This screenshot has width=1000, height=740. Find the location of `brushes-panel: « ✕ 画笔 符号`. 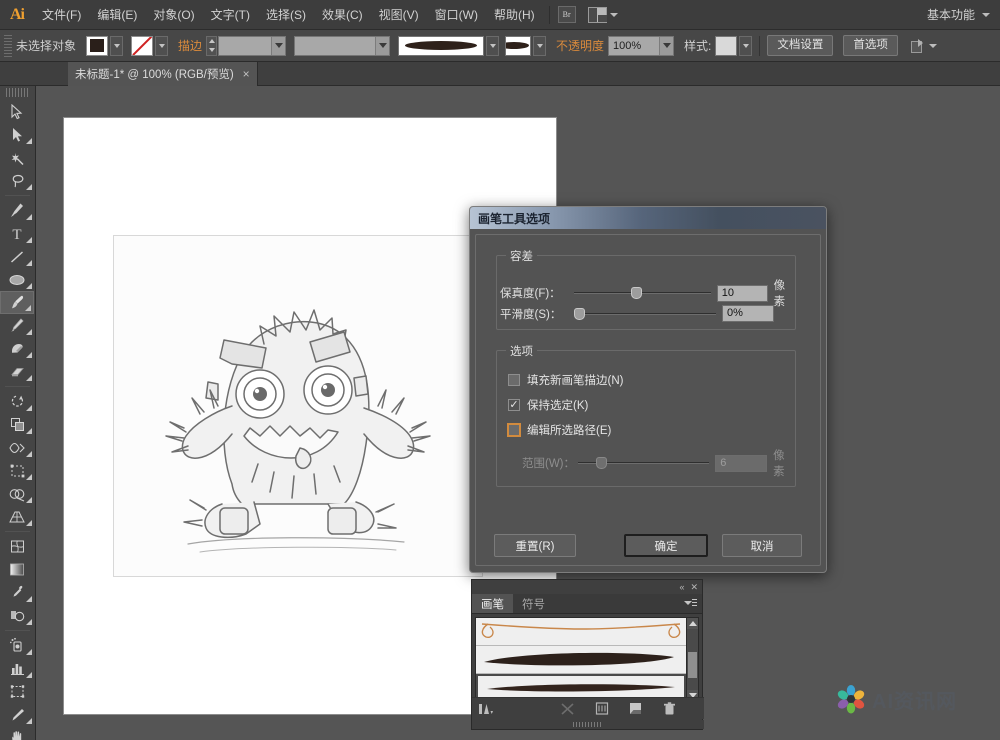

brushes-panel: « ✕ 画笔 符号 is located at coordinates (587, 654).